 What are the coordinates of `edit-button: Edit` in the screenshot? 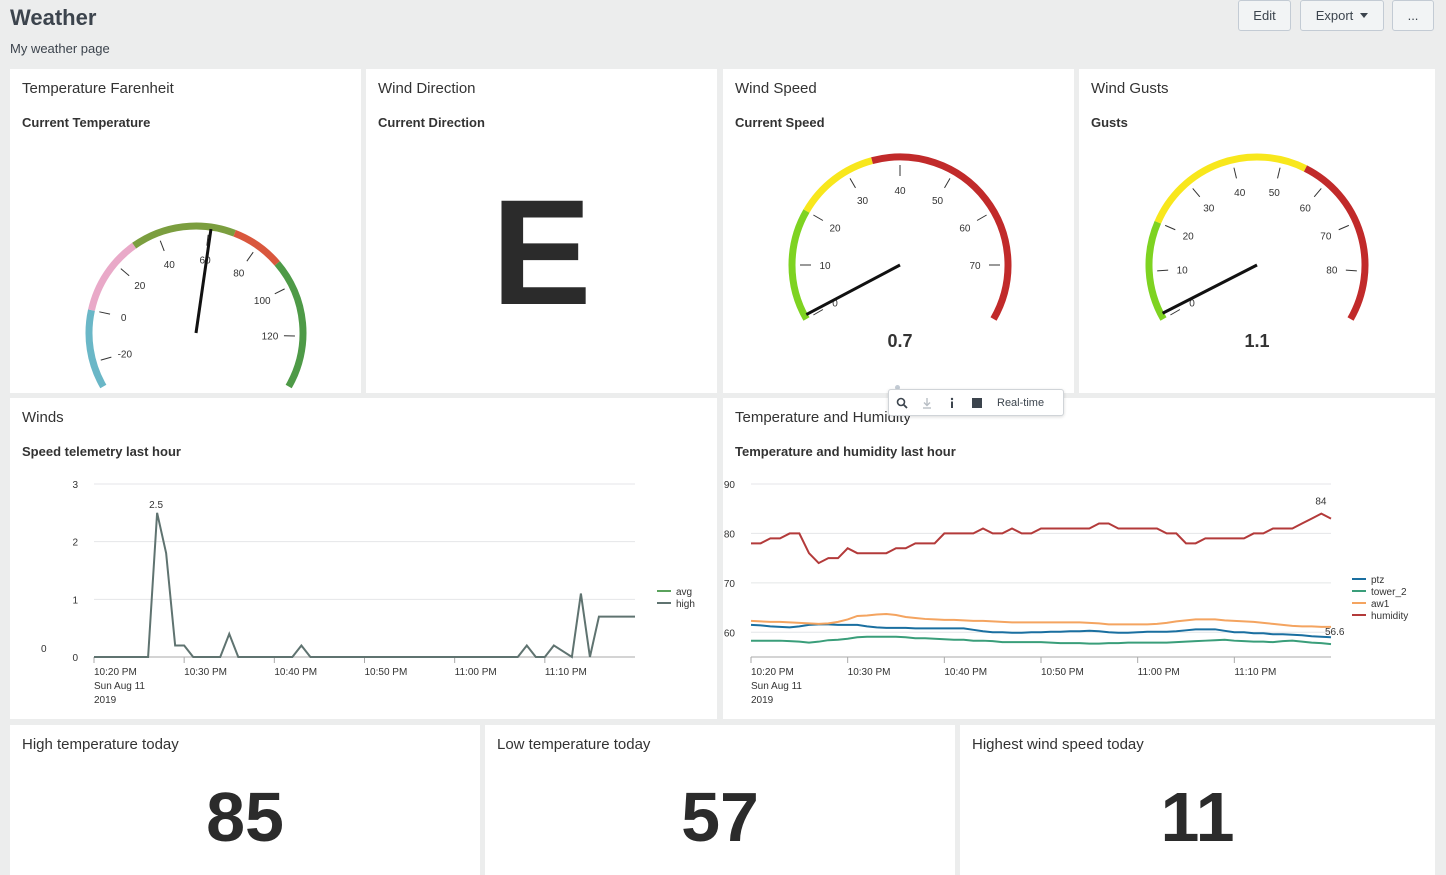 It's located at (1264, 15).